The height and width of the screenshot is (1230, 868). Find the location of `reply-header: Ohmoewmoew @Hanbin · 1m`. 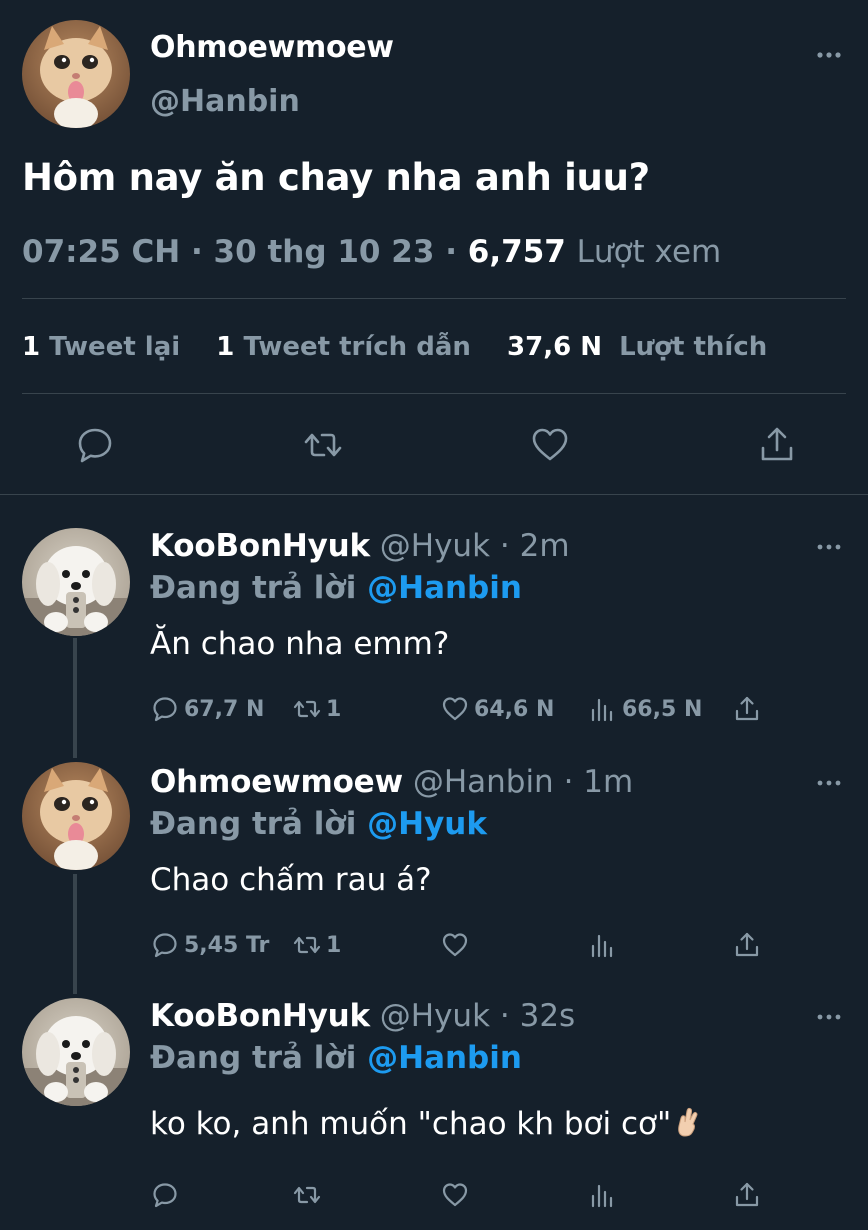

reply-header: Ohmoewmoew @Hanbin · 1m is located at coordinates (391, 782).